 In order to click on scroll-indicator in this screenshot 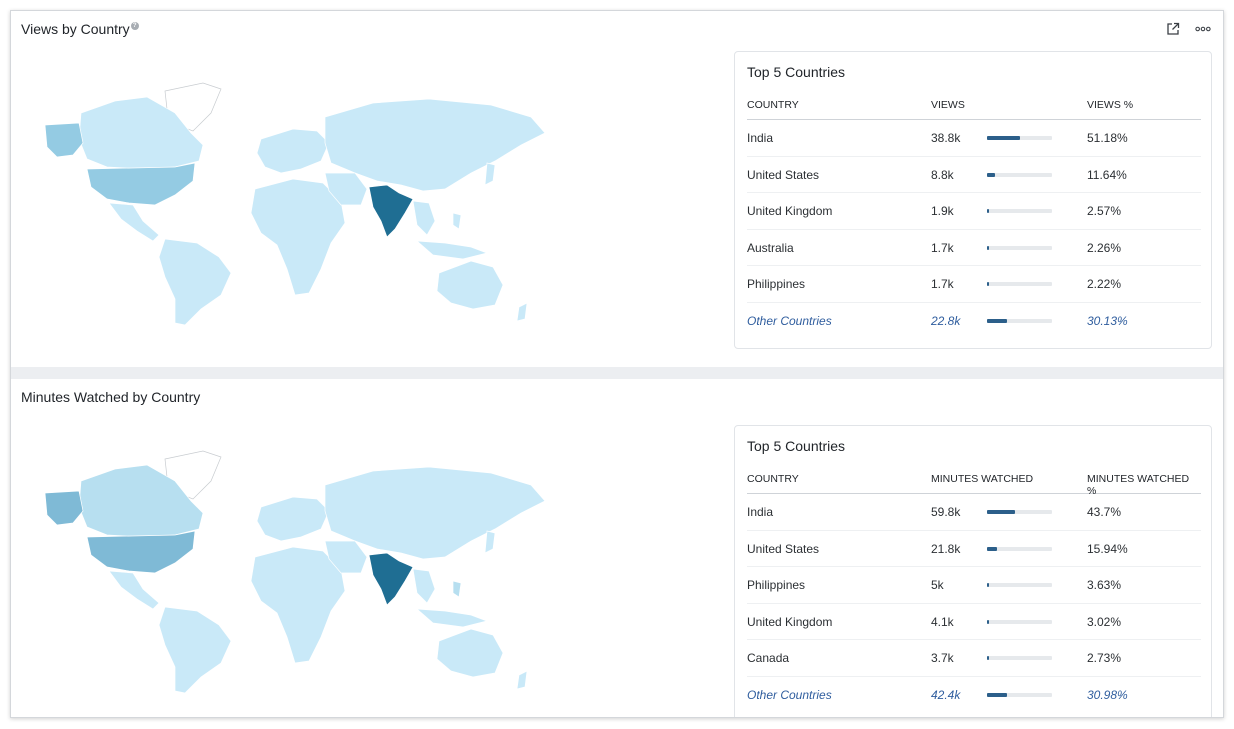, I will do `click(1190, 717)`.